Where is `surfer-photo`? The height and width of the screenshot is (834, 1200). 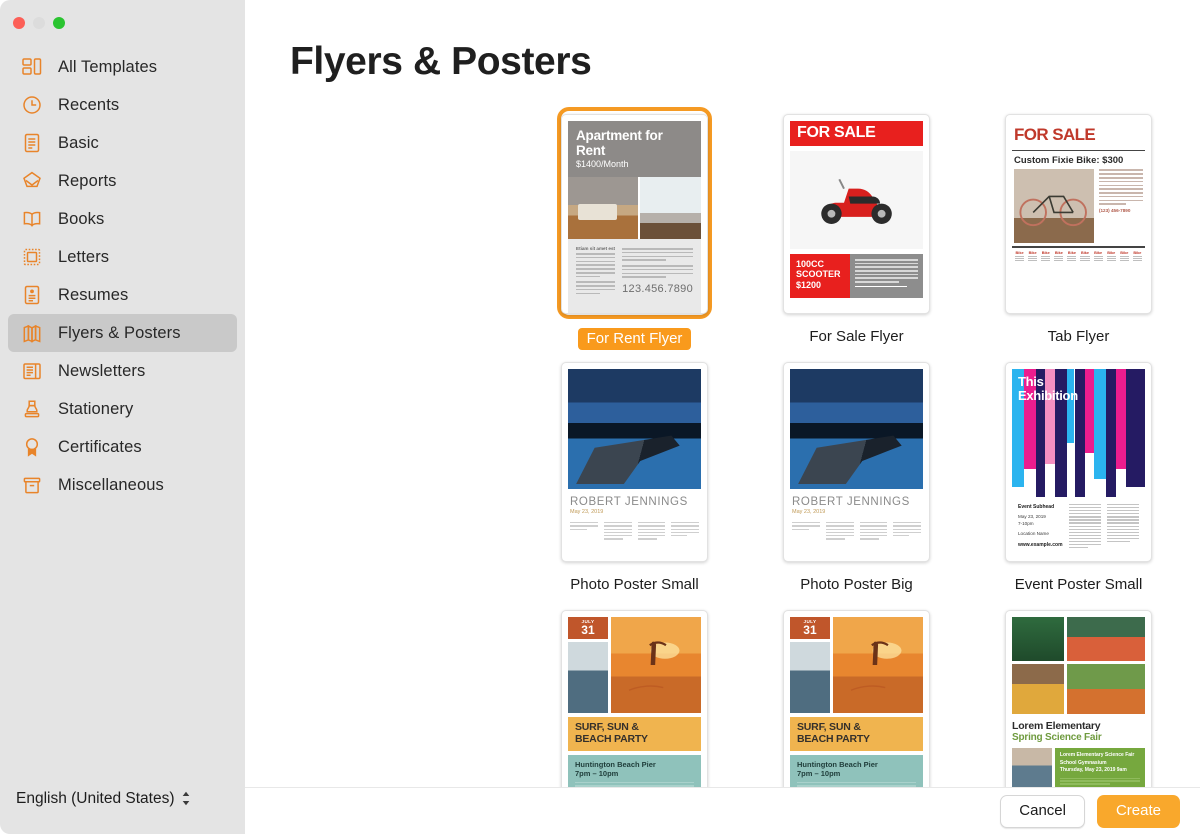
surfer-photo is located at coordinates (877, 665).